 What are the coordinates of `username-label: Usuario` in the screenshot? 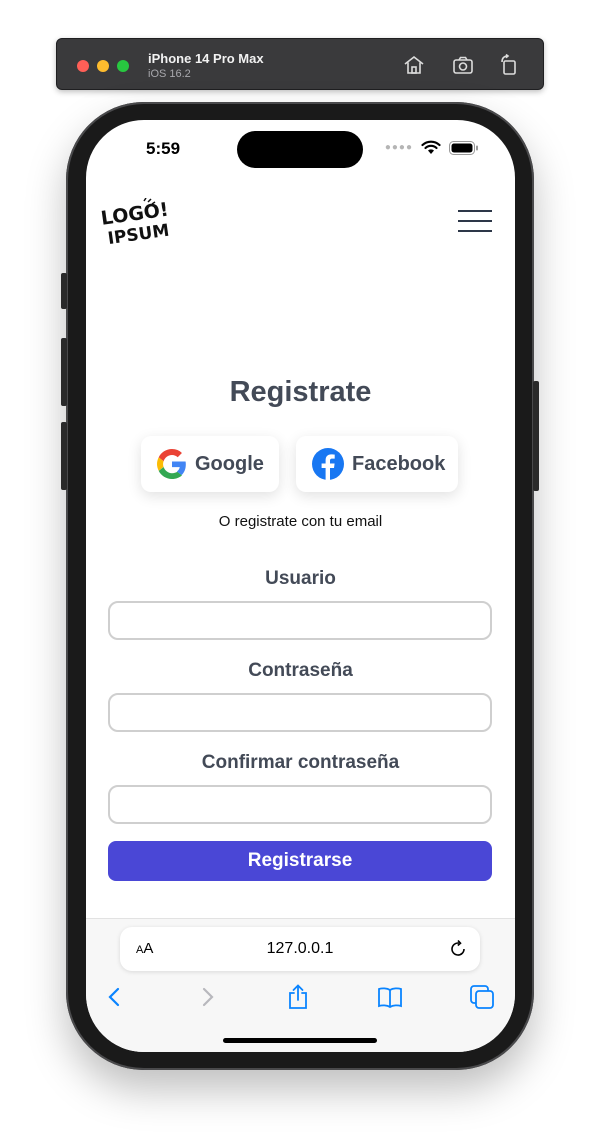 It's located at (300, 578).